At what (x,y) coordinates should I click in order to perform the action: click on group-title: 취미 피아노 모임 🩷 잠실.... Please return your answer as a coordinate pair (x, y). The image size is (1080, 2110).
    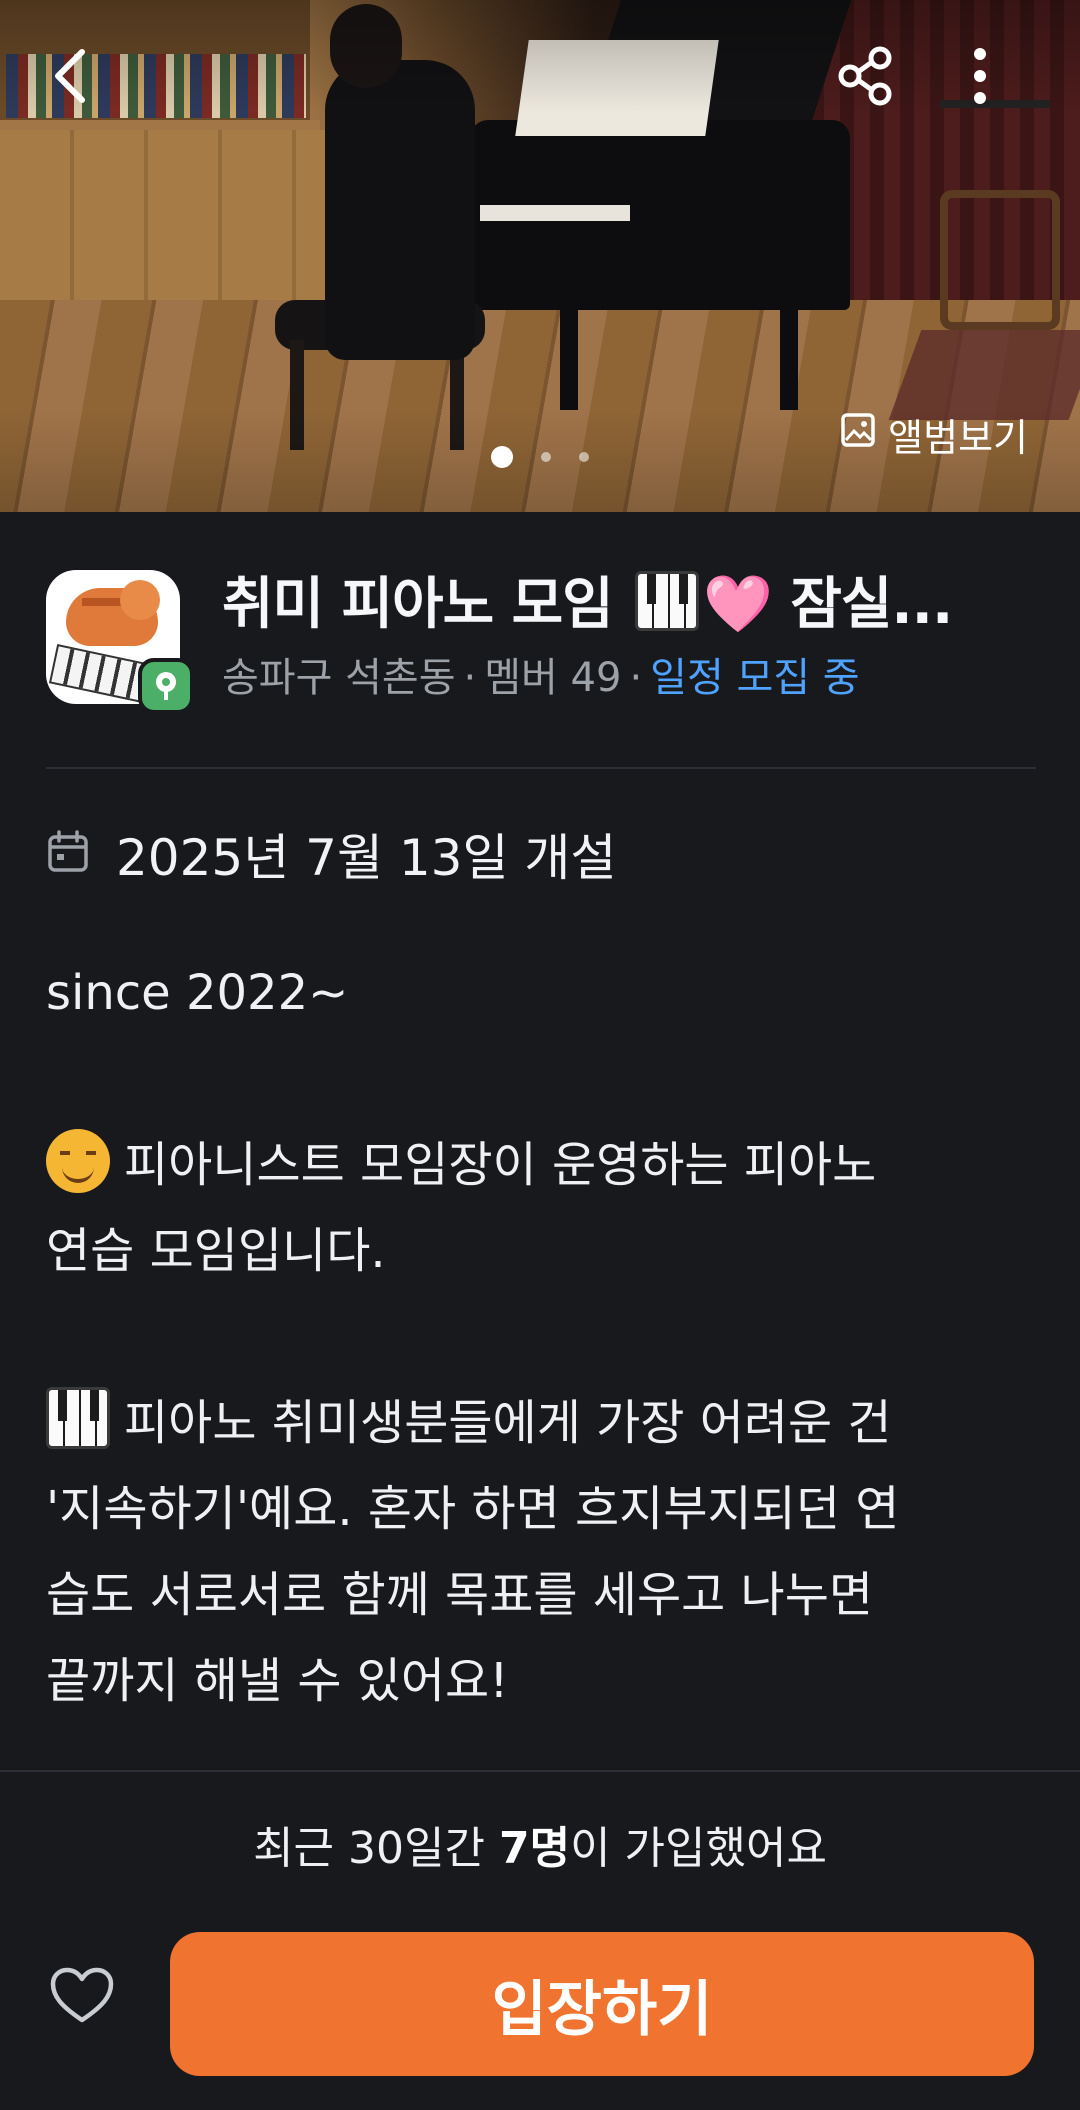
    Looking at the image, I should click on (587, 605).